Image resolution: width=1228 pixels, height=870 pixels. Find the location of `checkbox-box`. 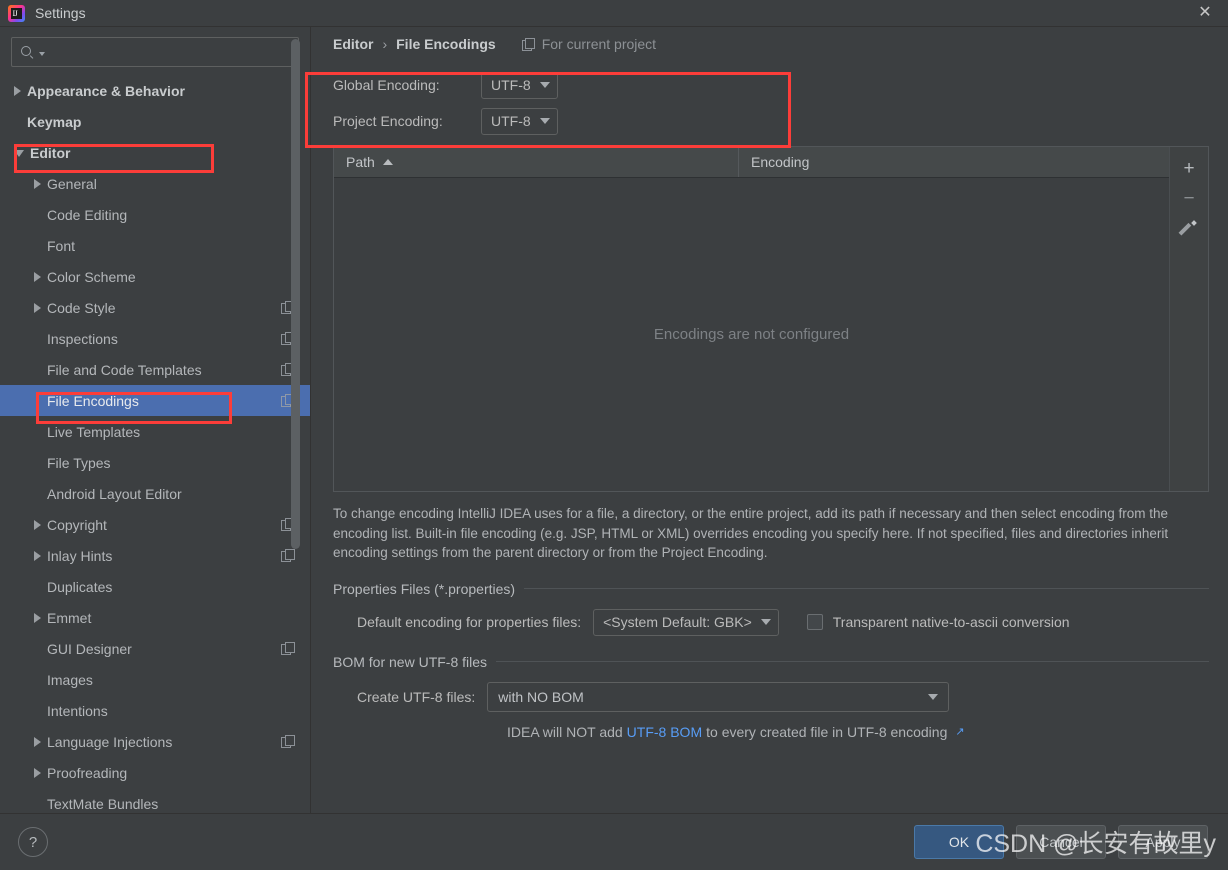

checkbox-box is located at coordinates (814, 622).